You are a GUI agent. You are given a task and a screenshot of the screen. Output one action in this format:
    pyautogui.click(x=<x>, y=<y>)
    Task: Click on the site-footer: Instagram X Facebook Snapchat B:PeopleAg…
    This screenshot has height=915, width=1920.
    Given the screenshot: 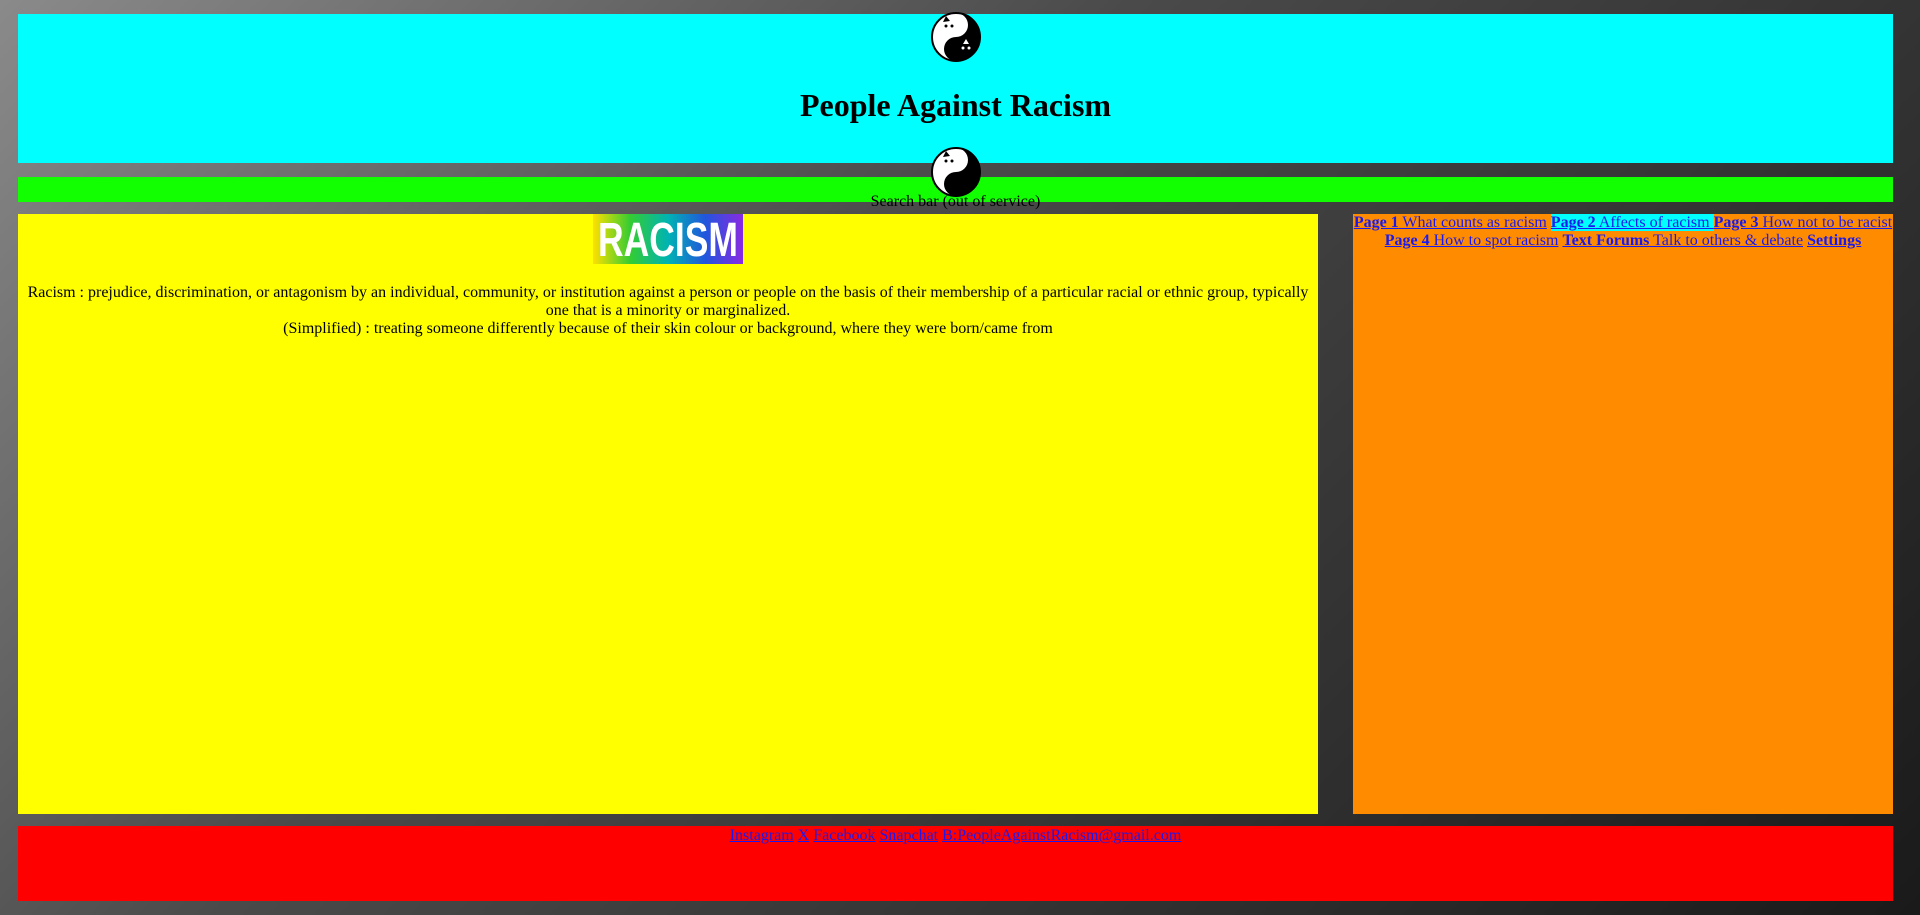 What is the action you would take?
    pyautogui.click(x=955, y=863)
    